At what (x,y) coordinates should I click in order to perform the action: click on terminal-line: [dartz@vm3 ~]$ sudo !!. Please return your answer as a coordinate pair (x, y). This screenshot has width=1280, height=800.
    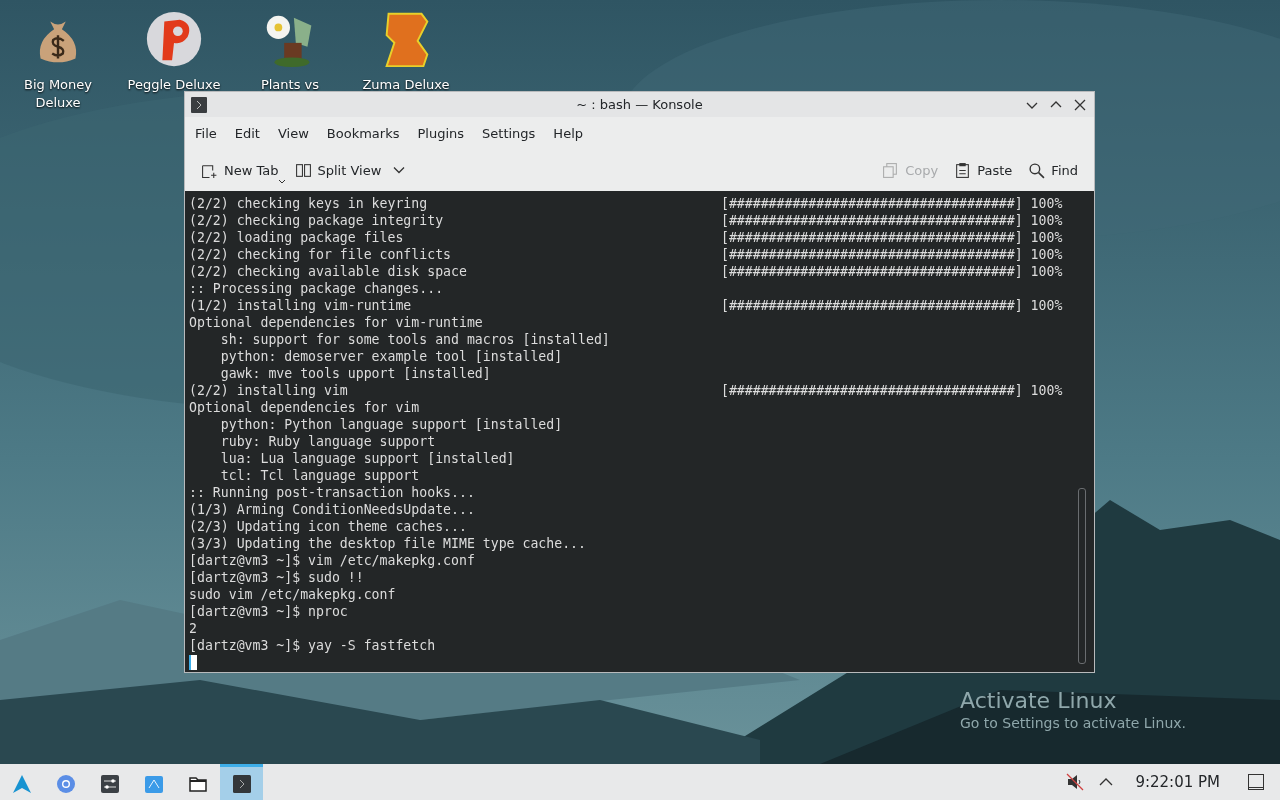
    Looking at the image, I should click on (277, 577).